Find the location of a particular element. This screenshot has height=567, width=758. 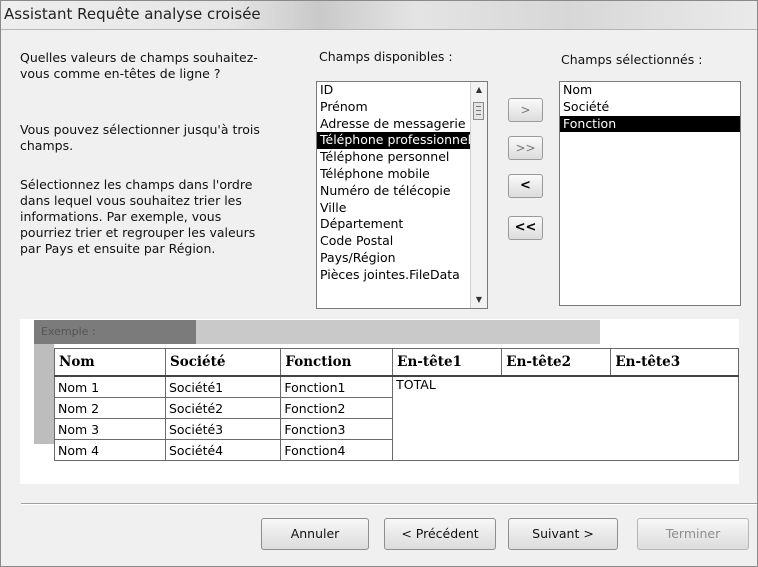

example-row: Nom 1 Société1 Fonction1 TOTAL is located at coordinates (396, 418).